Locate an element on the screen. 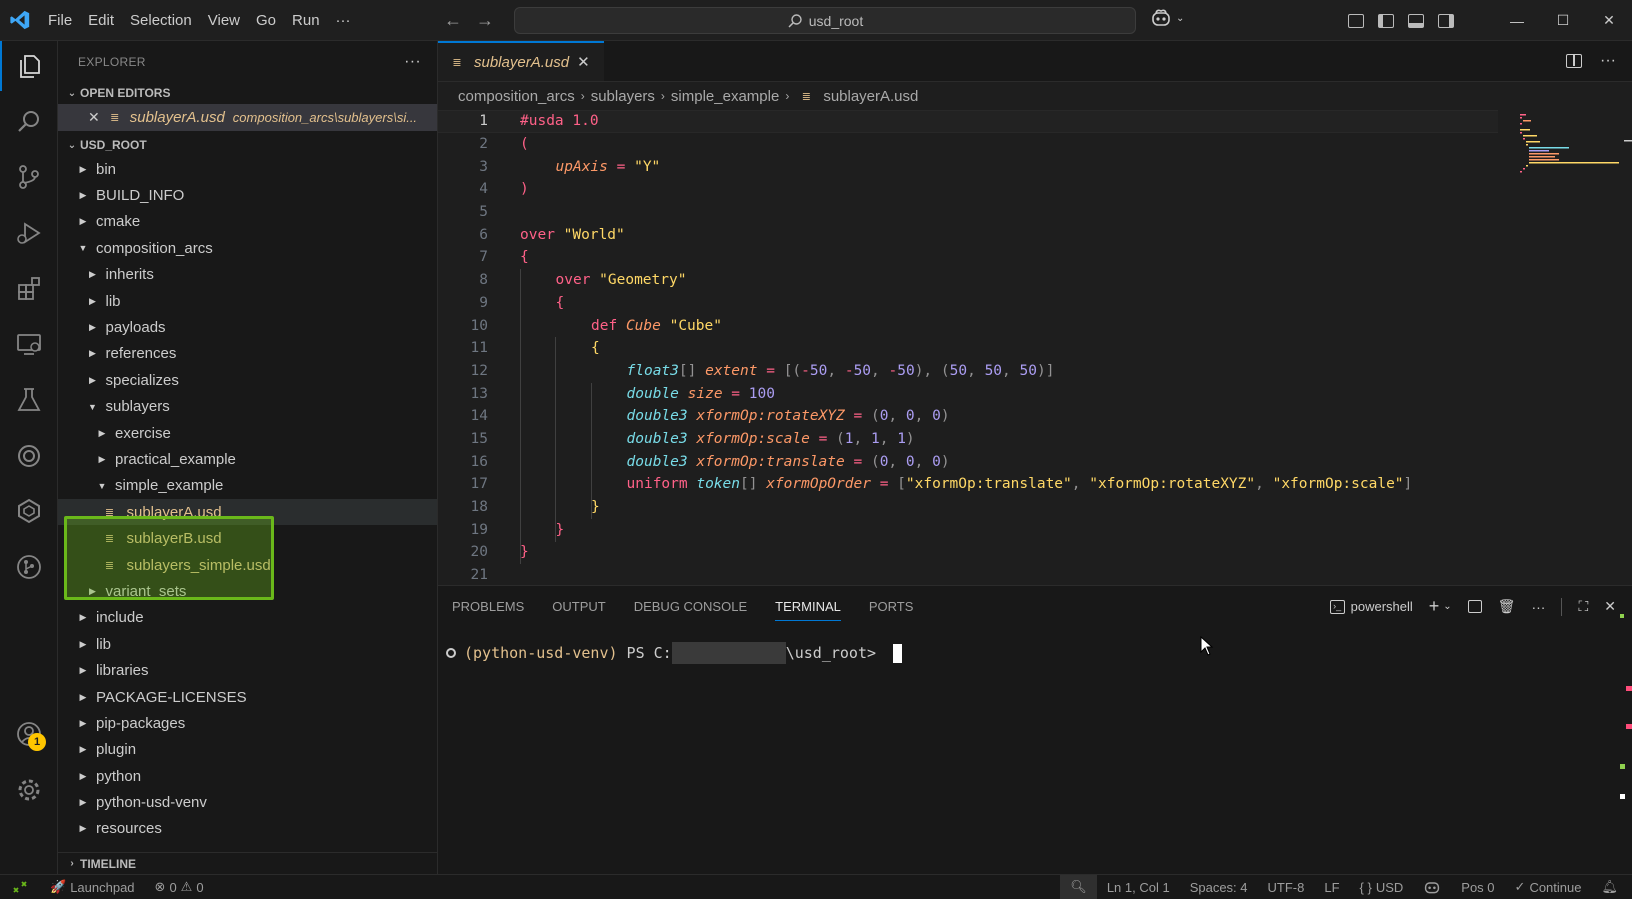  menu-more: ··· is located at coordinates (343, 20).